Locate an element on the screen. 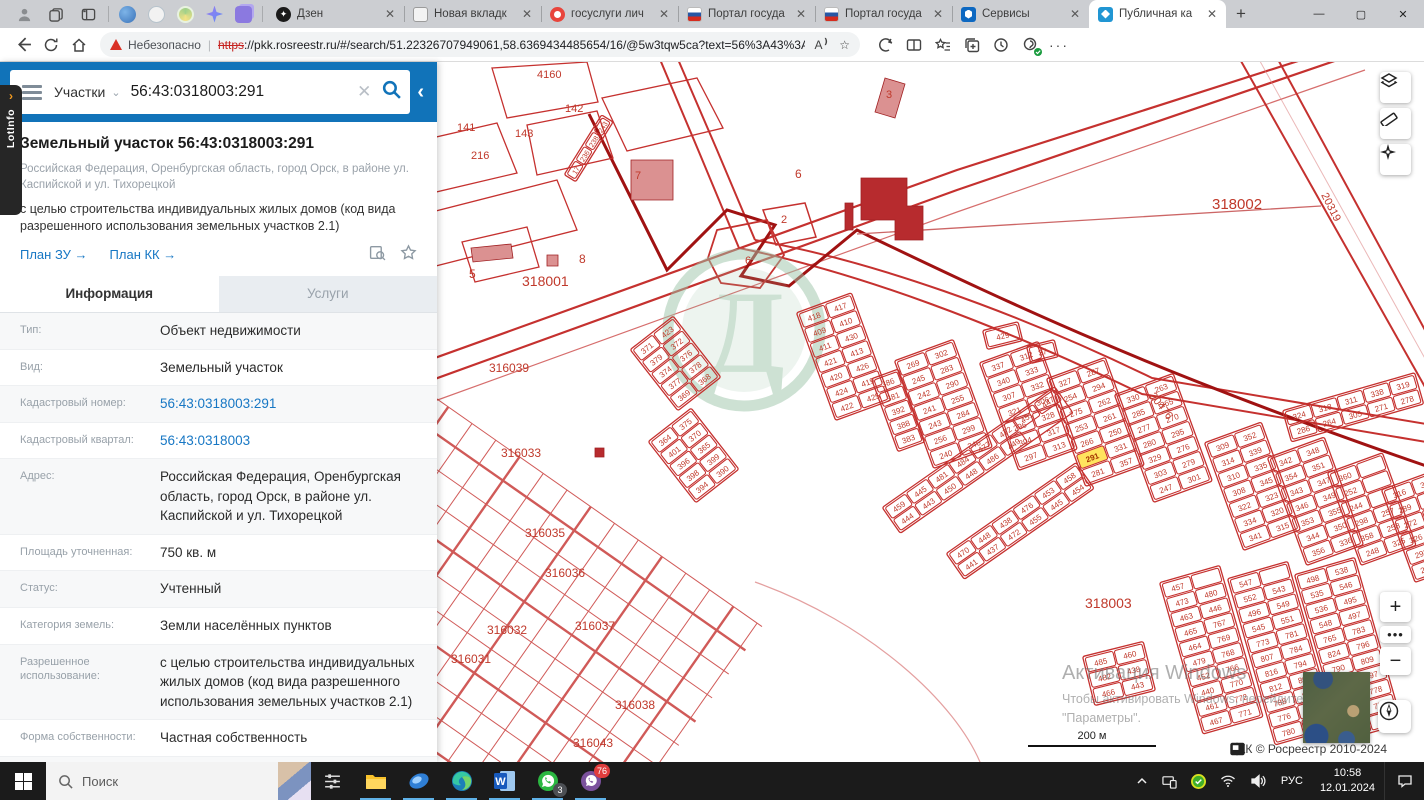 This screenshot has width=1424, height=800. browser-tab-1: Новая вкладк ✕ is located at coordinates (472, 14).